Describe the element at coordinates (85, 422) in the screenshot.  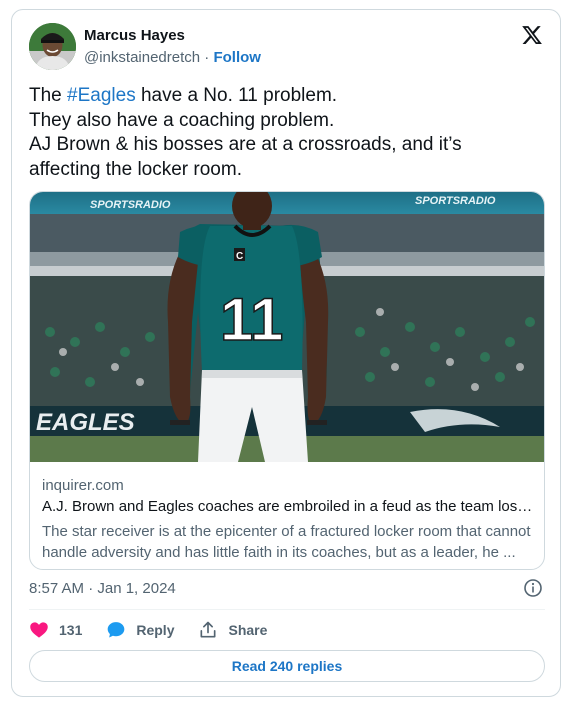
I see `wall-text: EAGLES` at that location.